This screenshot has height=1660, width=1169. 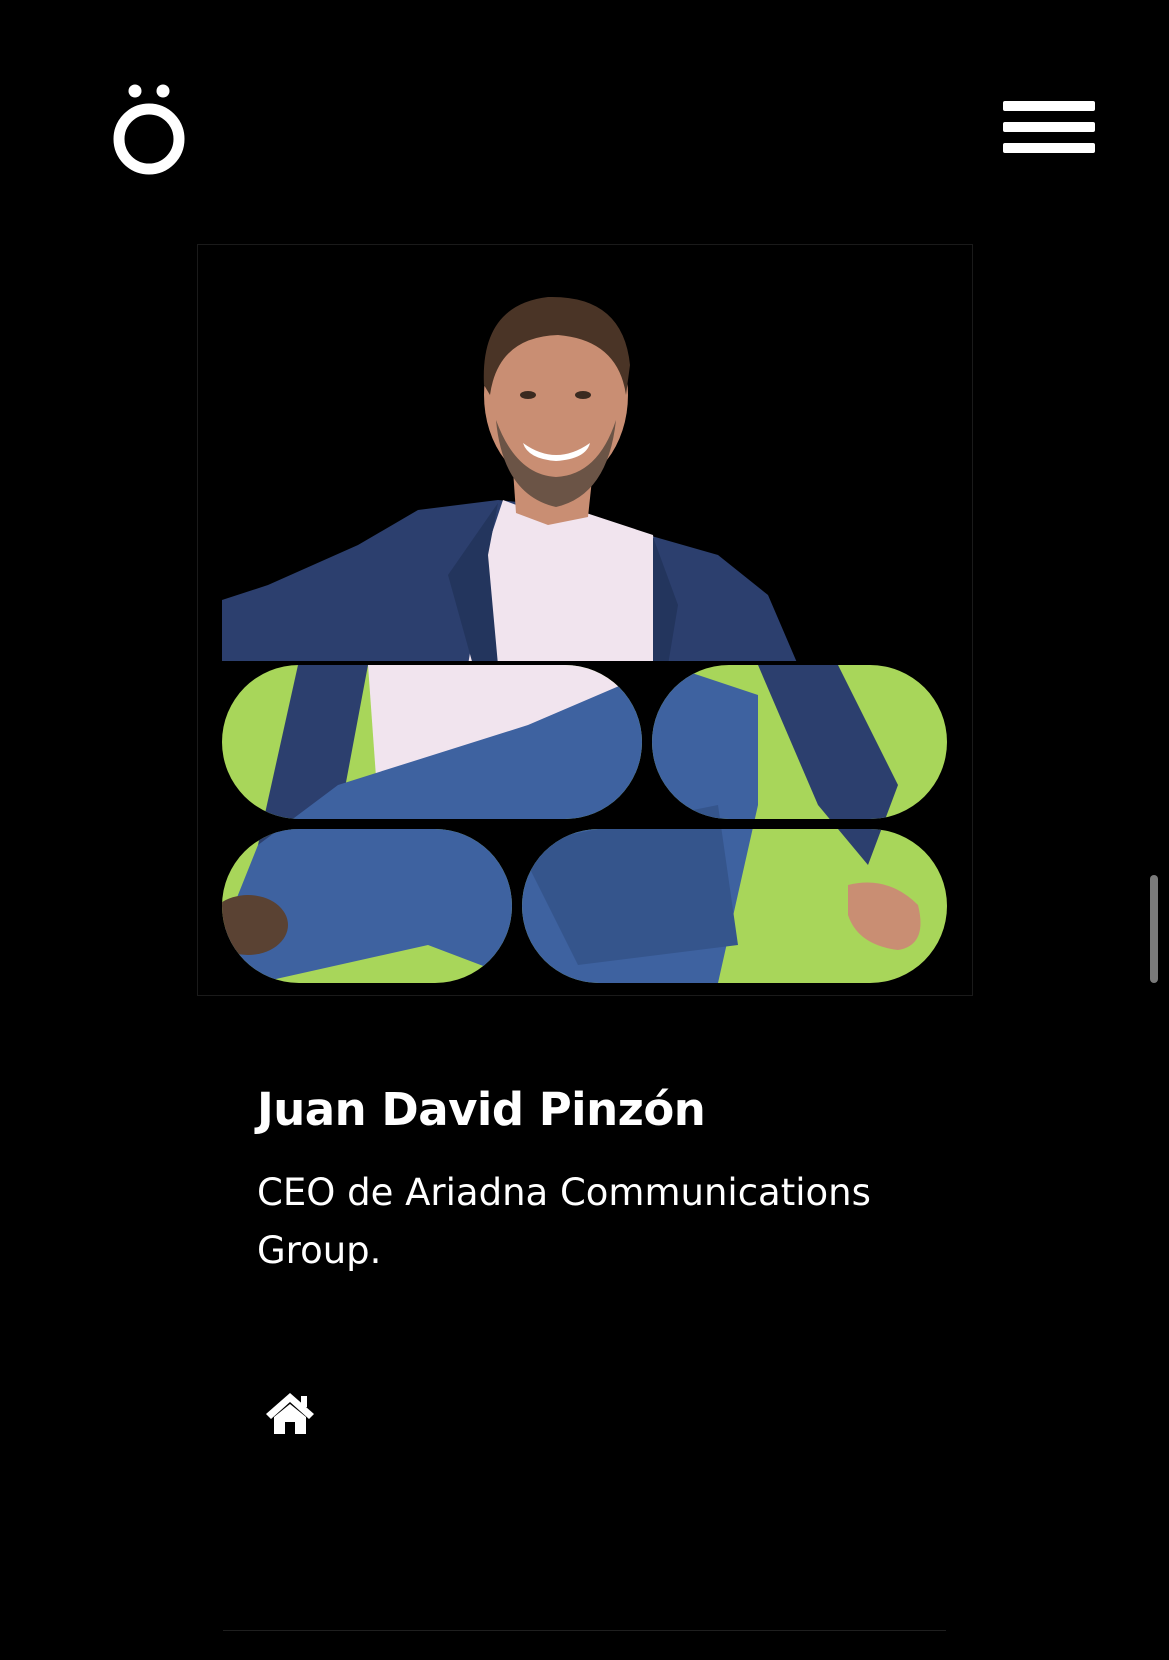 I want to click on section-divider, so click(x=584, y=1630).